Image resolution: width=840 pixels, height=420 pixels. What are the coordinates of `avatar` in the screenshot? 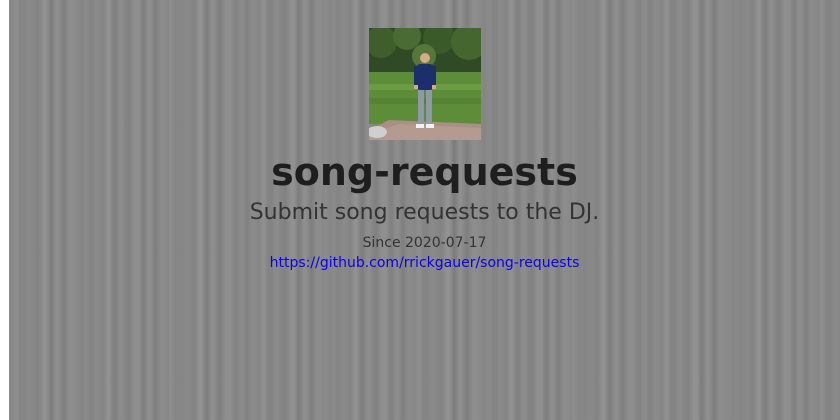 It's located at (424, 84).